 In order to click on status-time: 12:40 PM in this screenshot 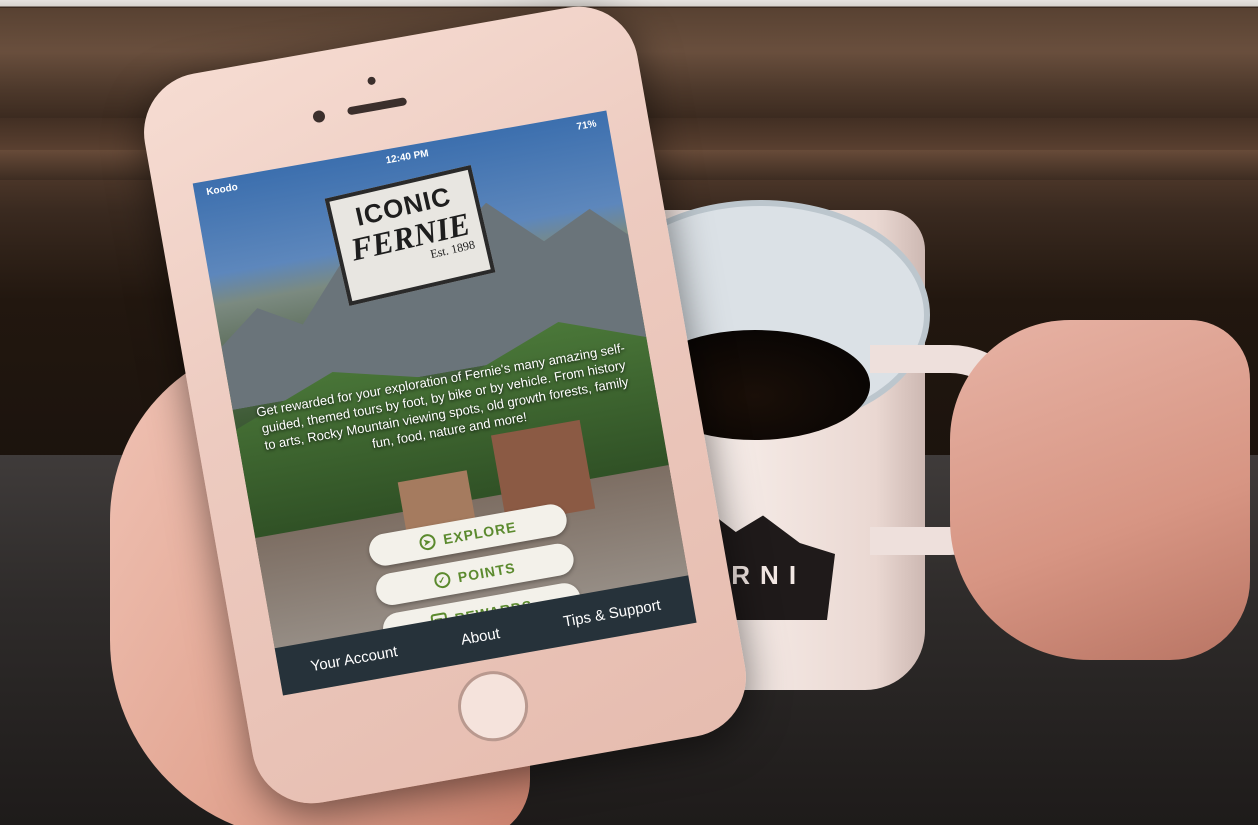, I will do `click(407, 156)`.